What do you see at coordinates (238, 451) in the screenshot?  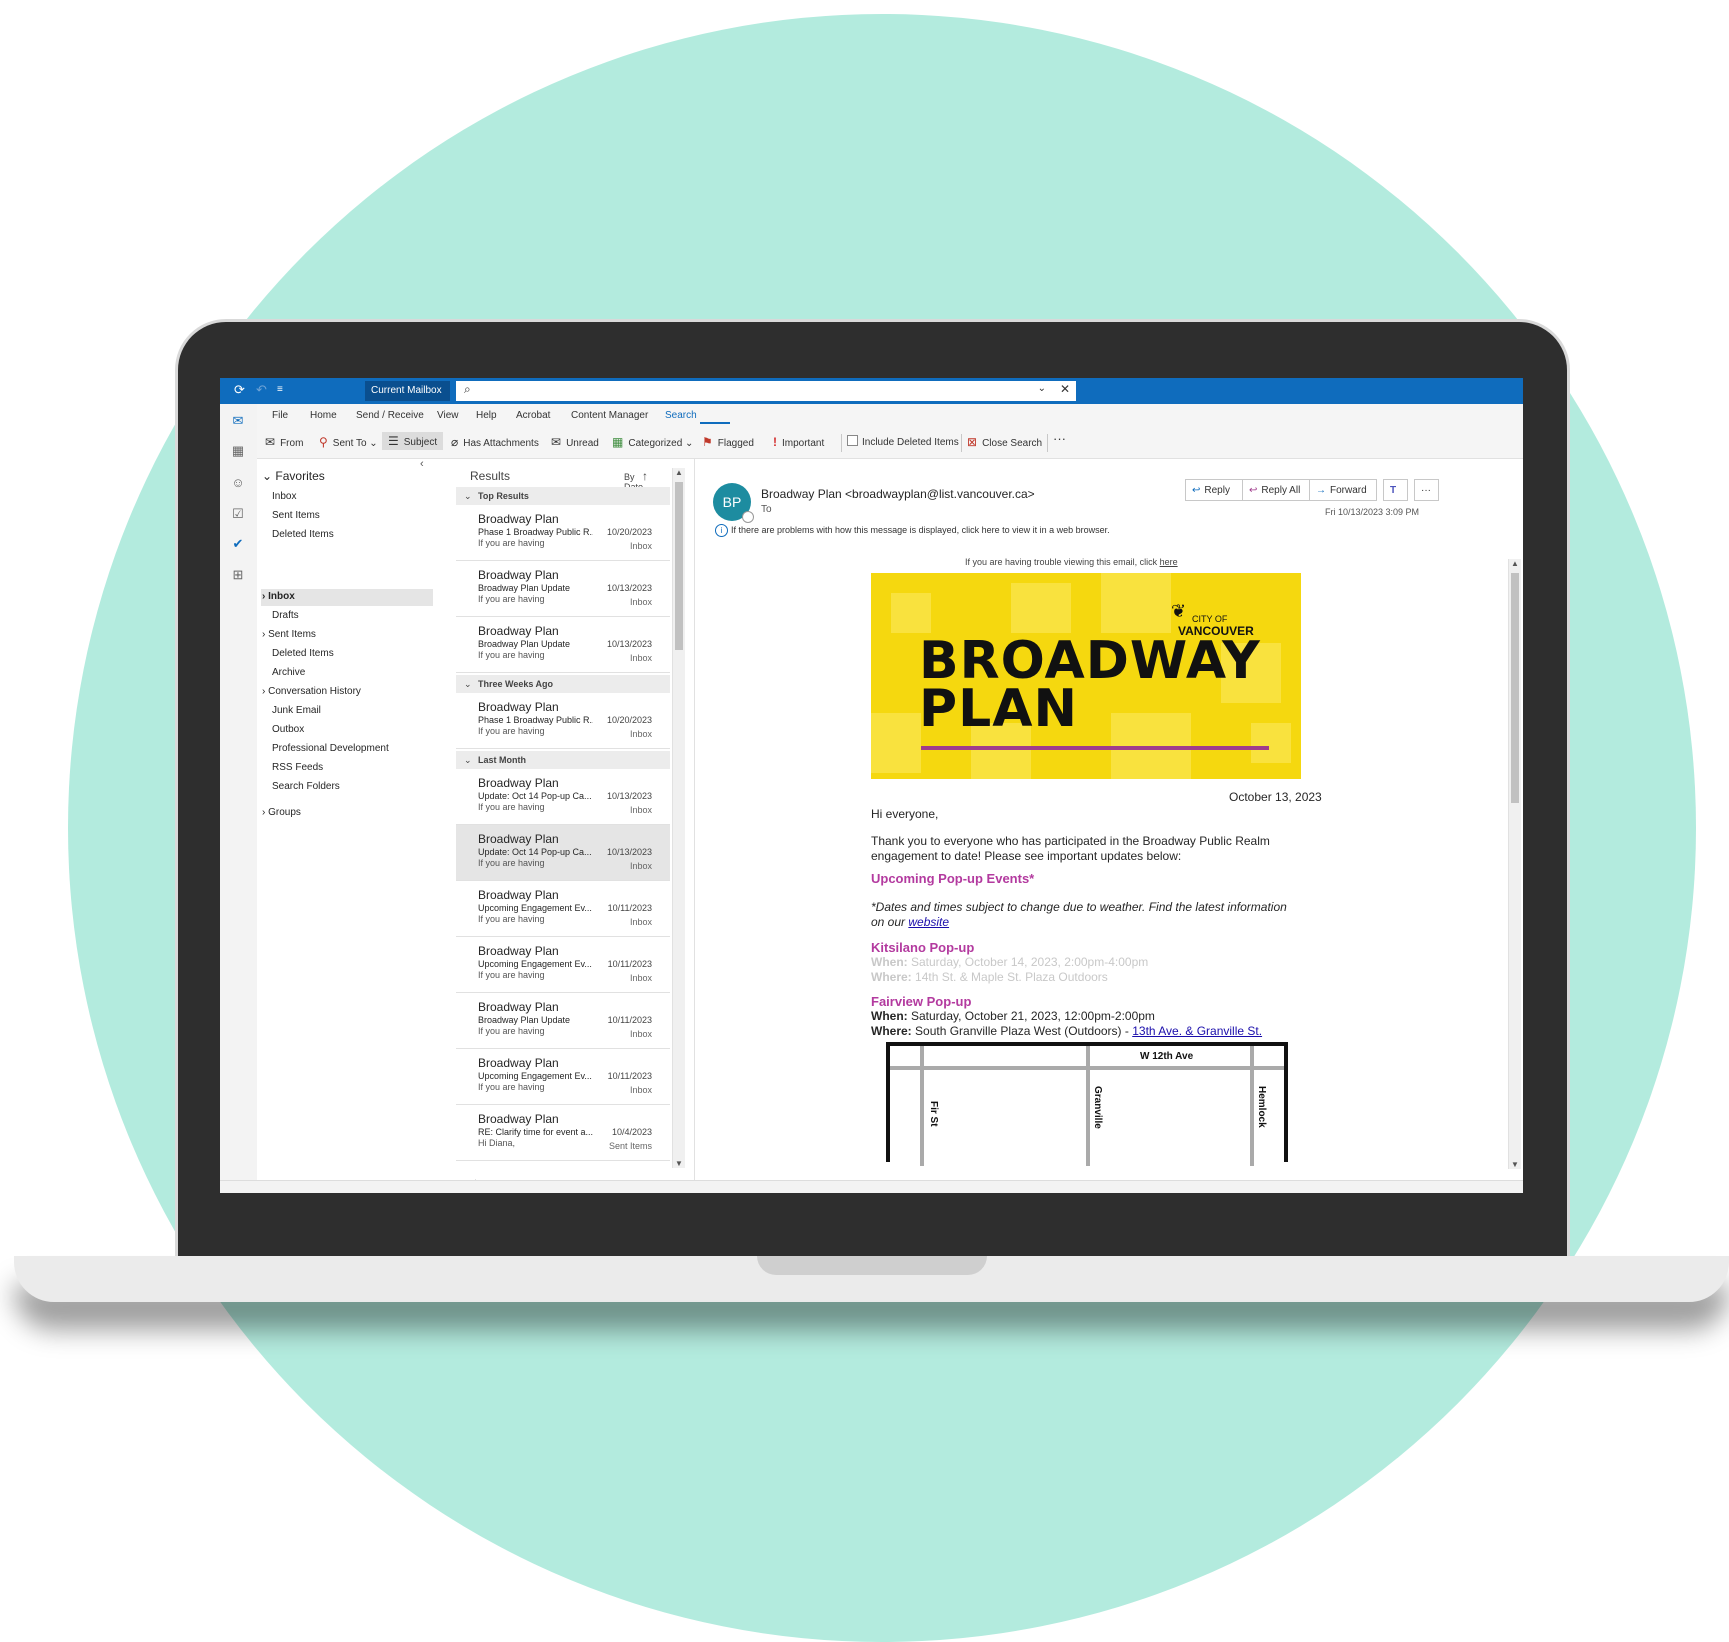 I see `calendar-icon: ▦` at bounding box center [238, 451].